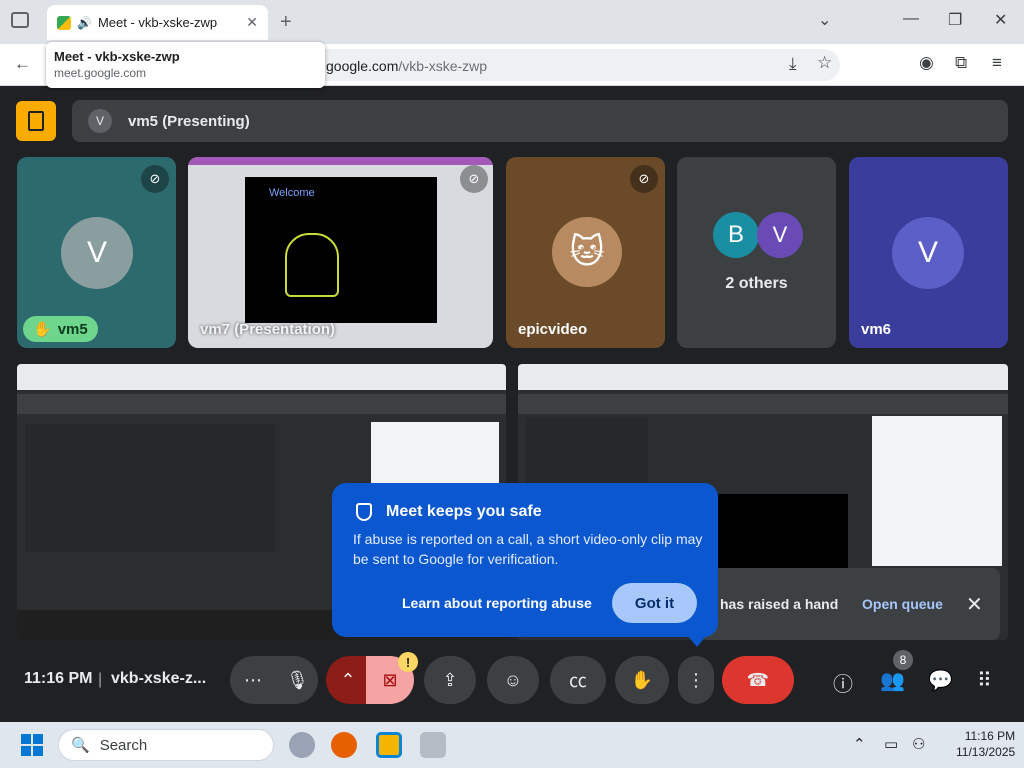  I want to click on presenting-bar: V vm5 (Presenting), so click(540, 121).